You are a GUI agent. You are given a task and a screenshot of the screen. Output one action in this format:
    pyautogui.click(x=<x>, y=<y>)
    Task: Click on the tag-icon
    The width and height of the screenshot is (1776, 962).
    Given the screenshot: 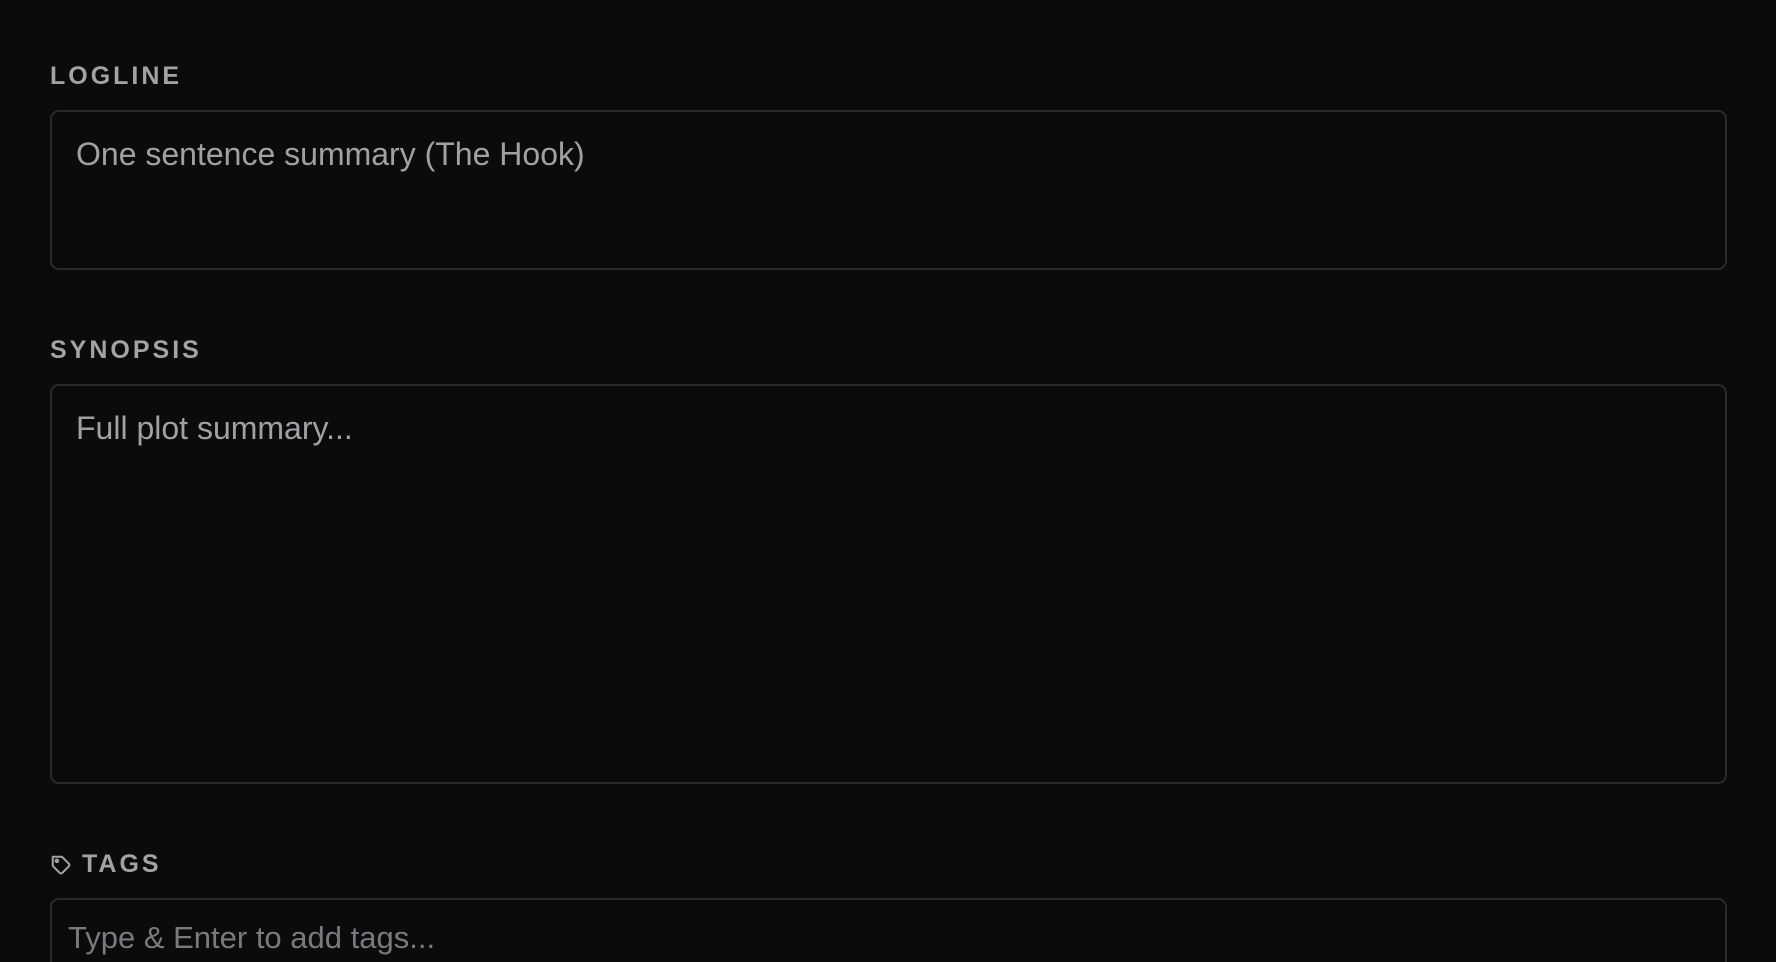 What is the action you would take?
    pyautogui.click(x=61, y=865)
    